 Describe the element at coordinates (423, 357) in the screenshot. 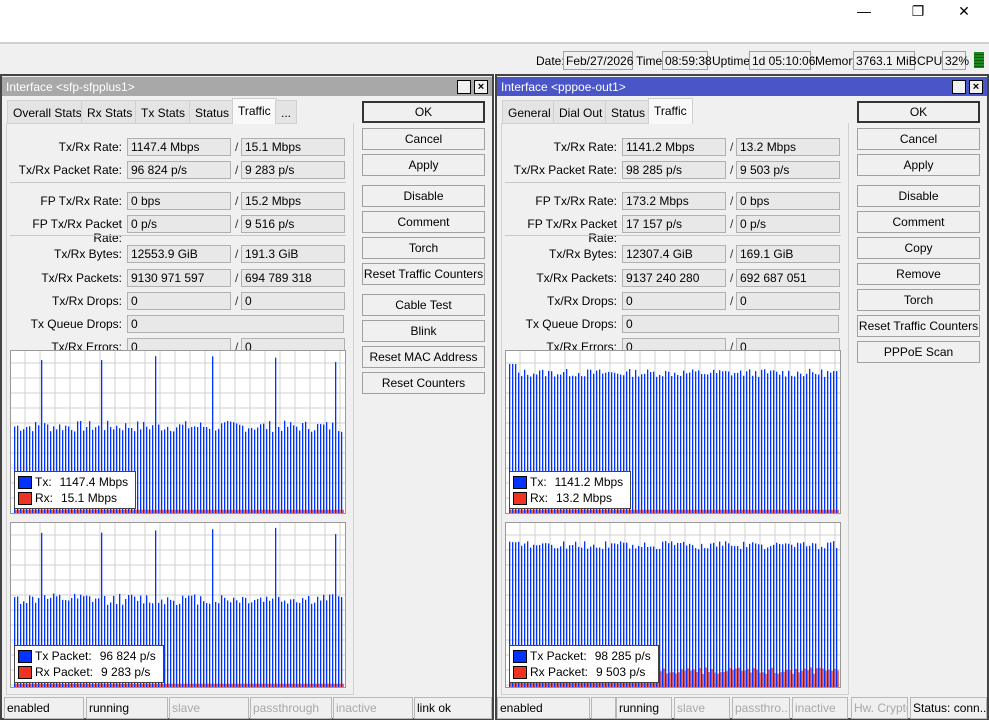

I see `reset-mac-address-button: Reset MAC Address` at that location.